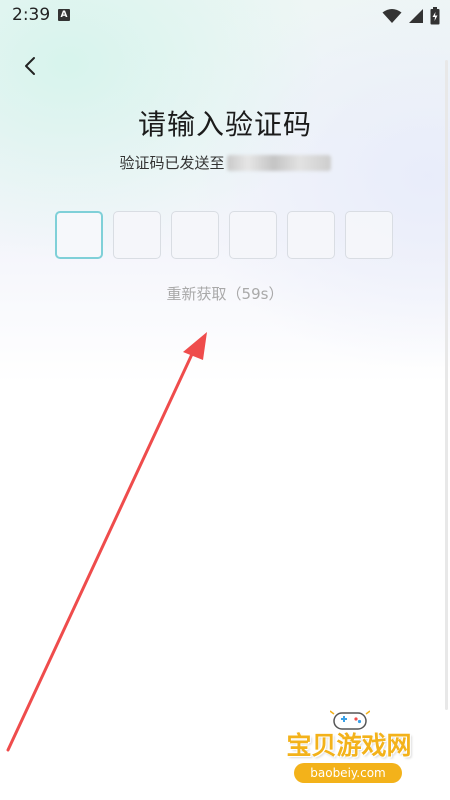 The width and height of the screenshot is (450, 800). I want to click on back-button, so click(30, 66).